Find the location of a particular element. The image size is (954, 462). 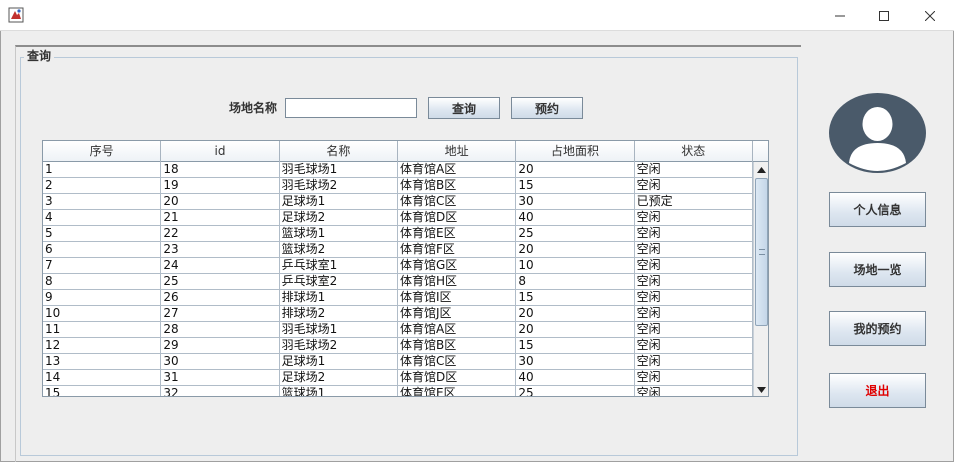

table-cell: 体育馆D区 is located at coordinates (457, 377).